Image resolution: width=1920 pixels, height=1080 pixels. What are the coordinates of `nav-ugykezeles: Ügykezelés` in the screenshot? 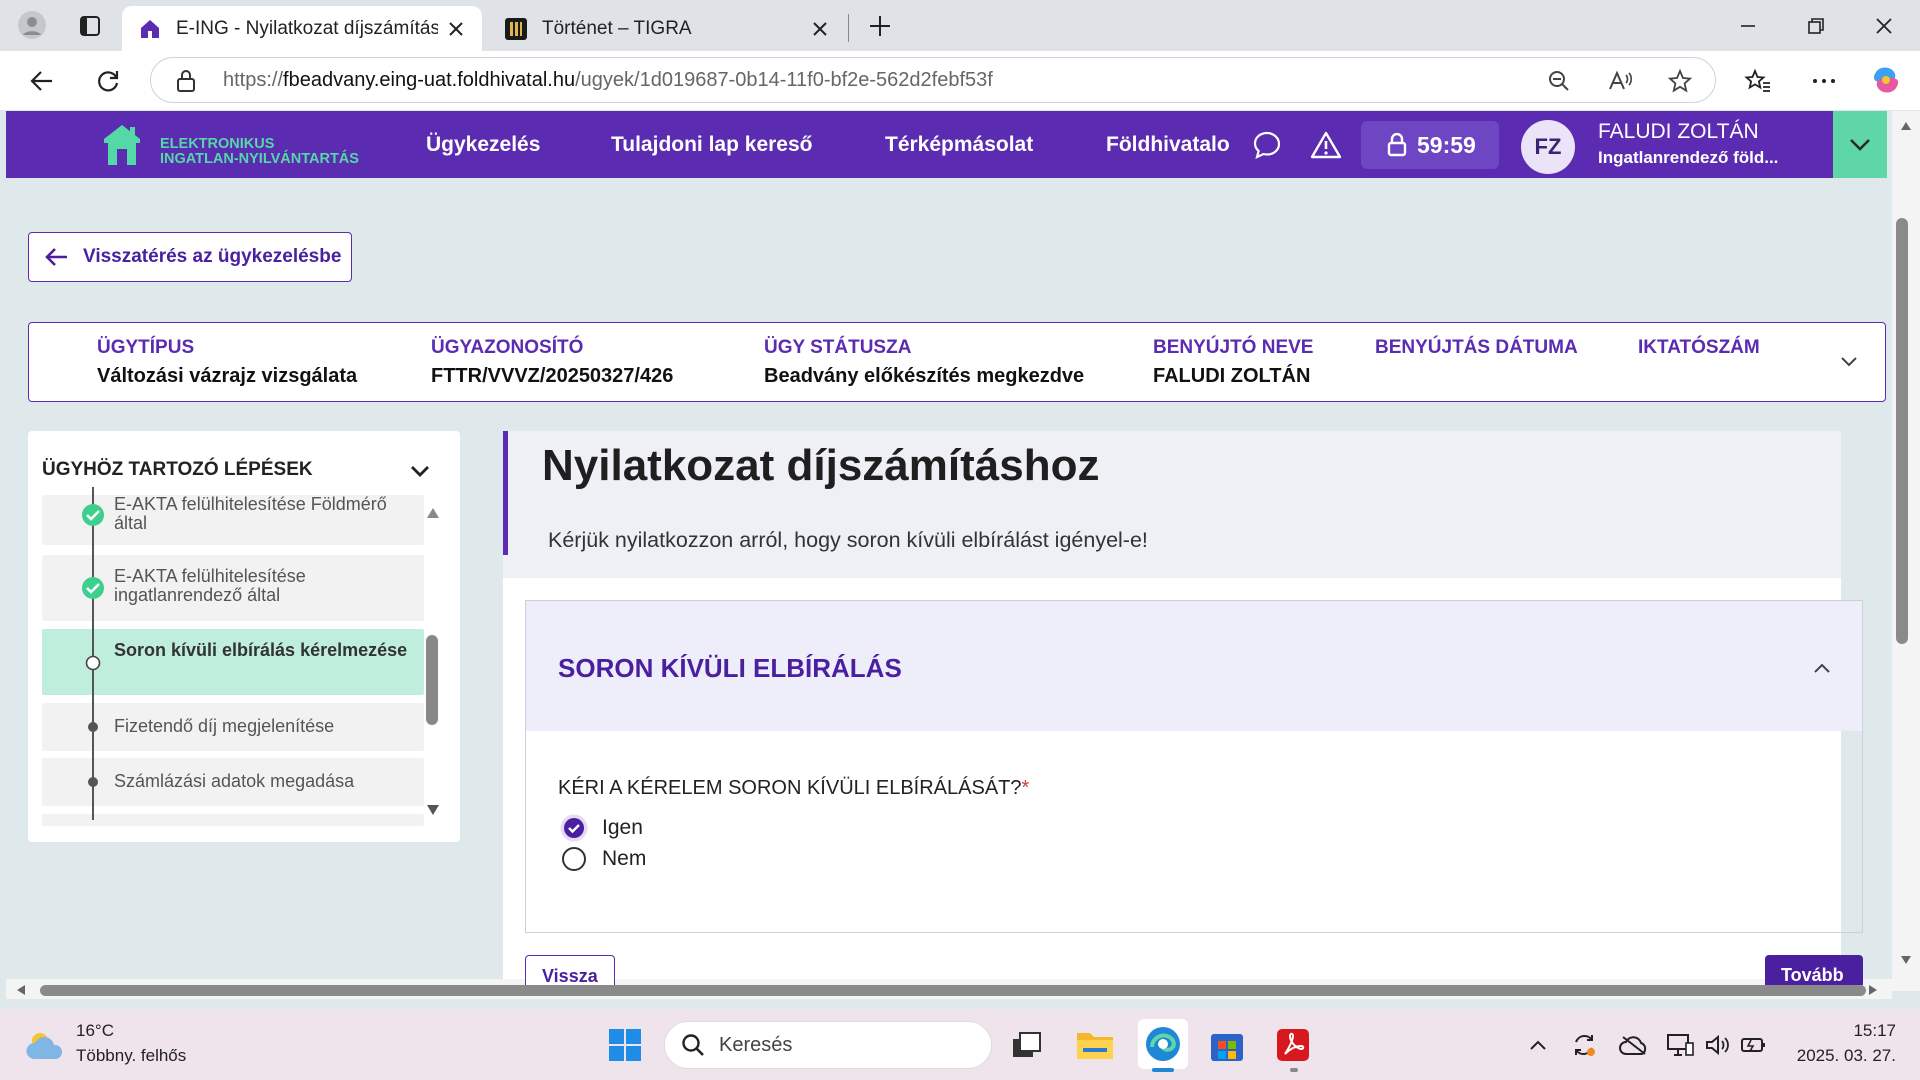 It's located at (483, 145).